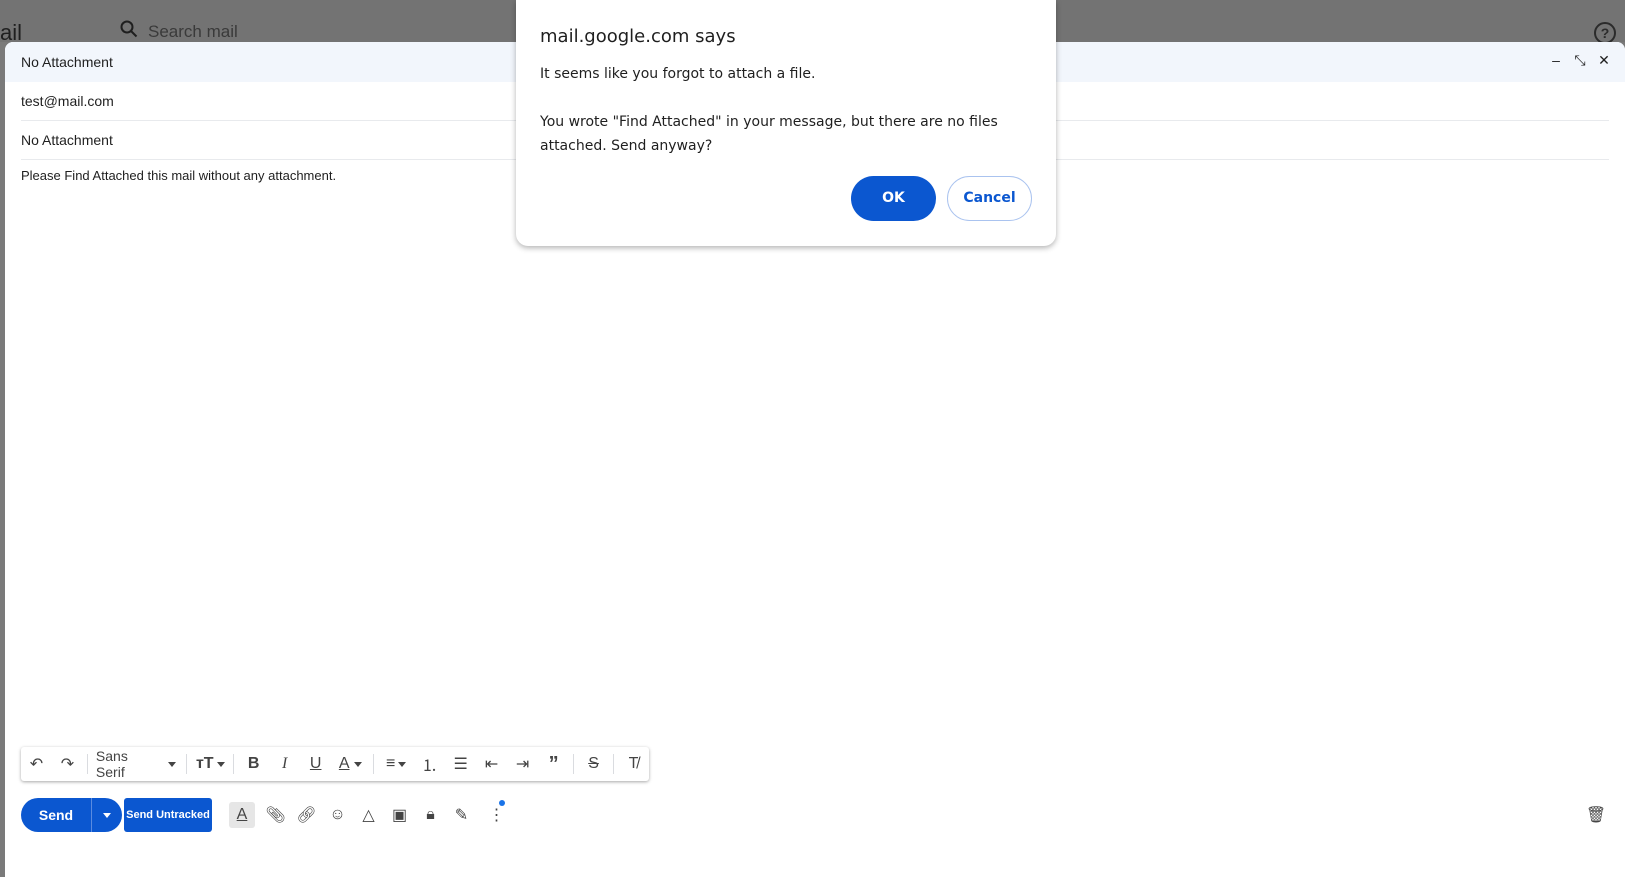 Image resolution: width=1625 pixels, height=877 pixels. What do you see at coordinates (989, 198) in the screenshot?
I see `cancel-button: Cancel` at bounding box center [989, 198].